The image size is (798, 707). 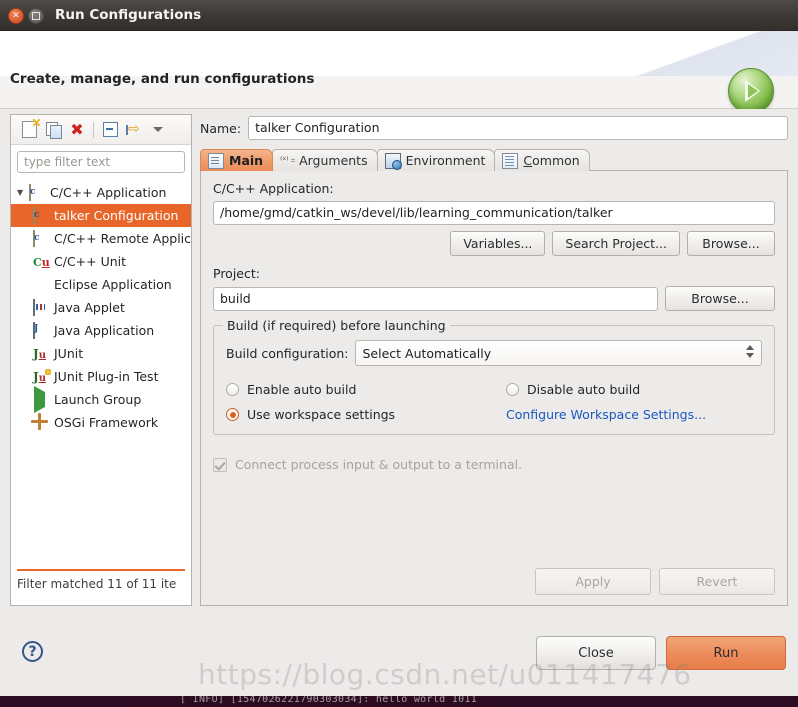 I want to click on radio-enable-auto-build-indicator, so click(x=232, y=389).